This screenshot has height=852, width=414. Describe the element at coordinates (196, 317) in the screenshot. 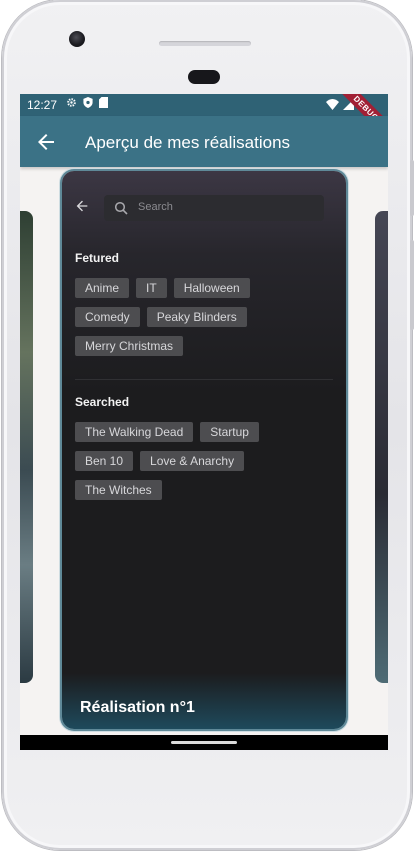

I see `featured-tag: Peaky Blinders` at that location.